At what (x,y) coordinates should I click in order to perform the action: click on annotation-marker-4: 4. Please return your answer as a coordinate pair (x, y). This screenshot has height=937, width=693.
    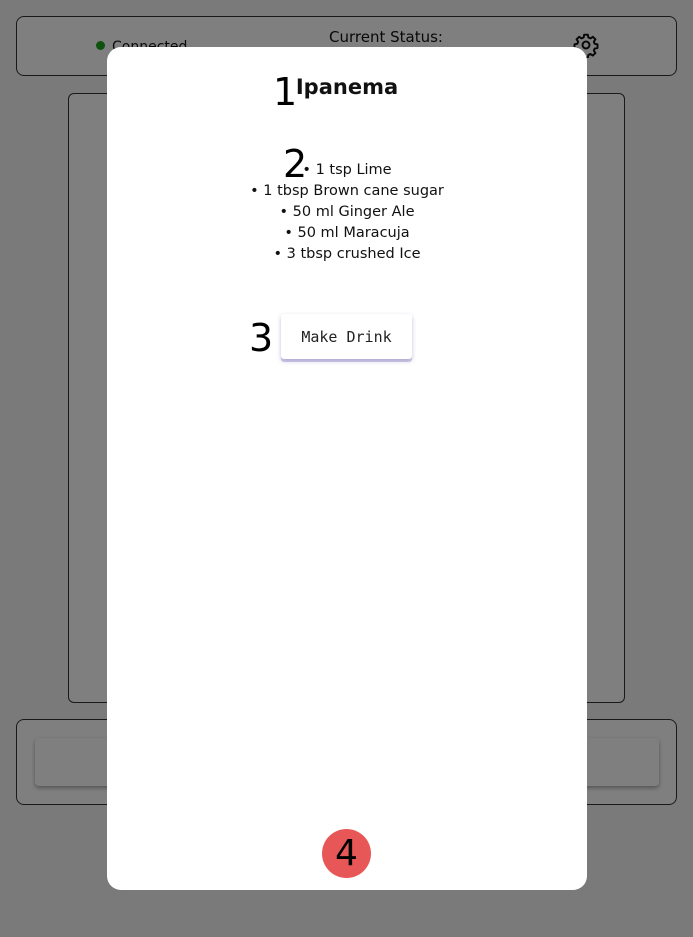
    Looking at the image, I should click on (346, 853).